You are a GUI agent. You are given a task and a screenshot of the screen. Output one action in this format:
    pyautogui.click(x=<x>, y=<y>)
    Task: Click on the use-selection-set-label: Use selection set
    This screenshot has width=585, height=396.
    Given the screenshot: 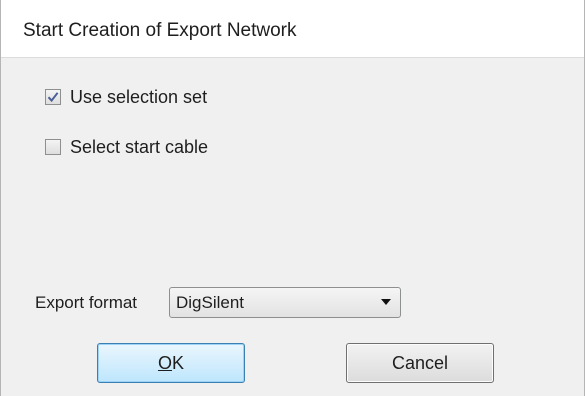 What is the action you would take?
    pyautogui.click(x=139, y=96)
    